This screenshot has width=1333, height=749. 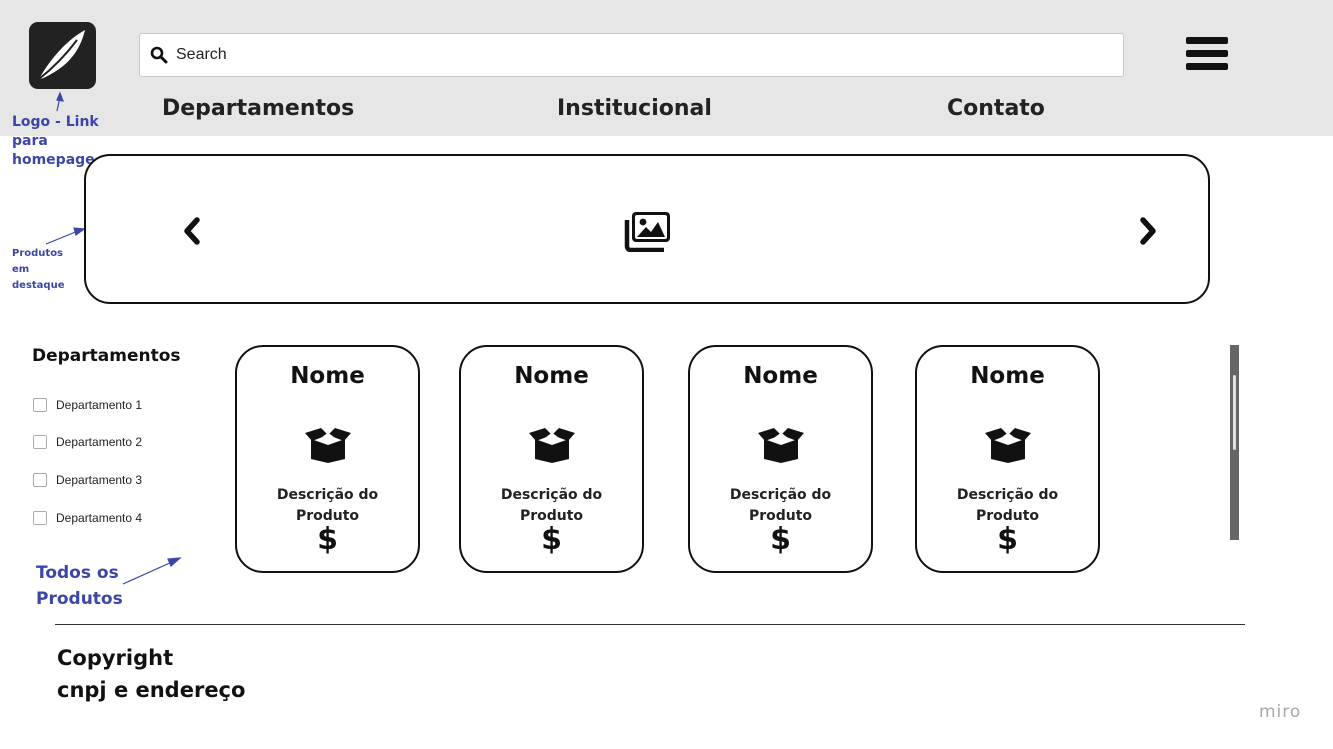 I want to click on search-input, so click(x=626, y=55).